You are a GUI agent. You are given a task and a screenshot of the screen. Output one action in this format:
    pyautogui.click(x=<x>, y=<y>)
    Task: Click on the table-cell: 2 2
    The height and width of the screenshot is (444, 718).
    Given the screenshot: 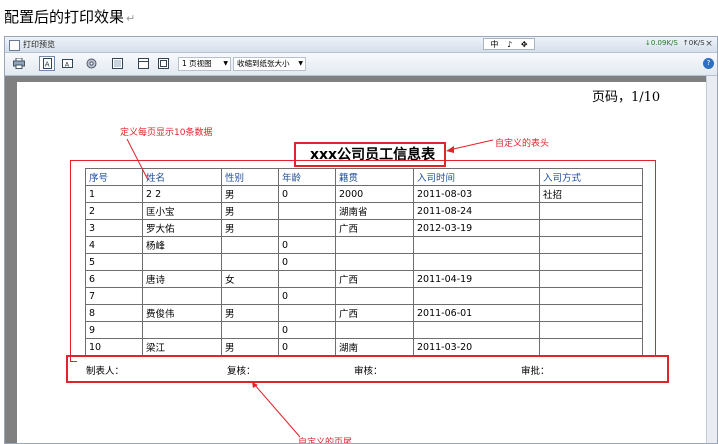 What is the action you would take?
    pyautogui.click(x=182, y=194)
    